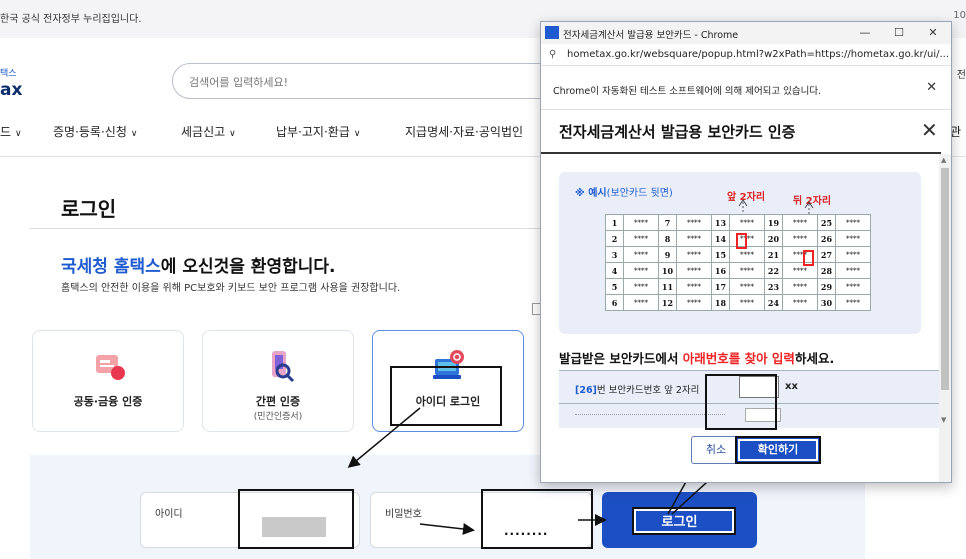 This screenshot has height=559, width=966. I want to click on close-icon: ✕, so click(933, 33).